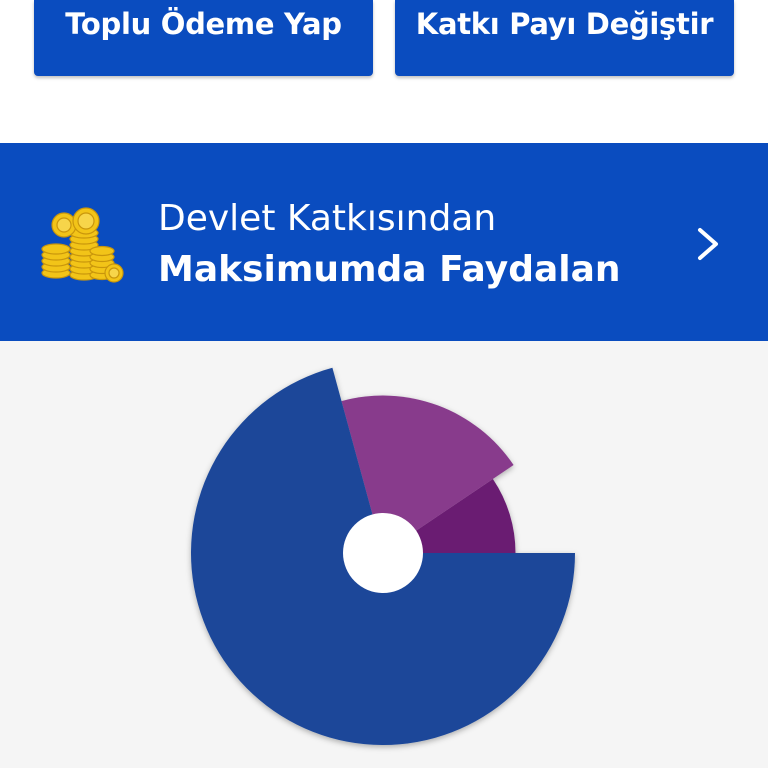  Describe the element at coordinates (708, 244) in the screenshot. I see `chevron-right-icon` at that location.